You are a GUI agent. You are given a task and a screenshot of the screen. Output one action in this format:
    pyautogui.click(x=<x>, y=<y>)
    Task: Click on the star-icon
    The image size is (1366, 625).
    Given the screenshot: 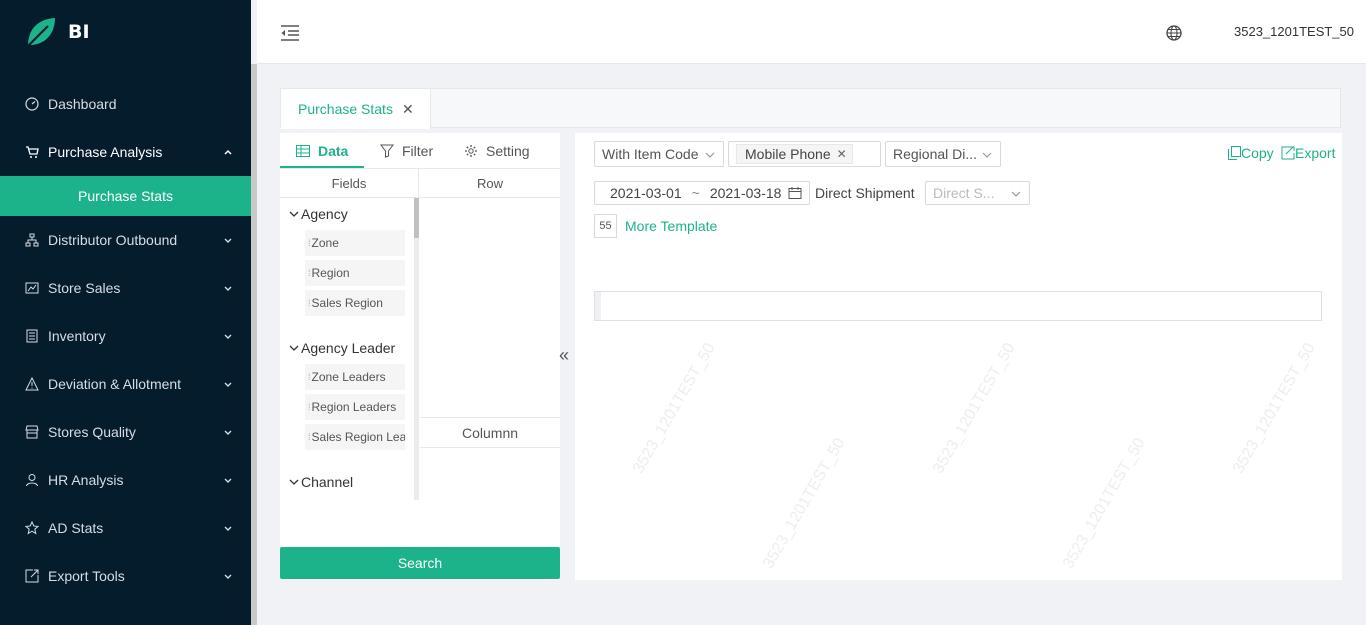 What is the action you would take?
    pyautogui.click(x=32, y=528)
    